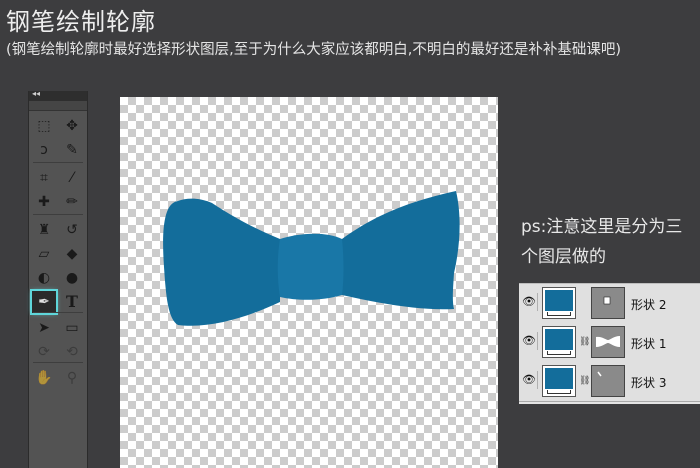  Describe the element at coordinates (72, 302) in the screenshot. I see `type-tool-icon: T` at that location.